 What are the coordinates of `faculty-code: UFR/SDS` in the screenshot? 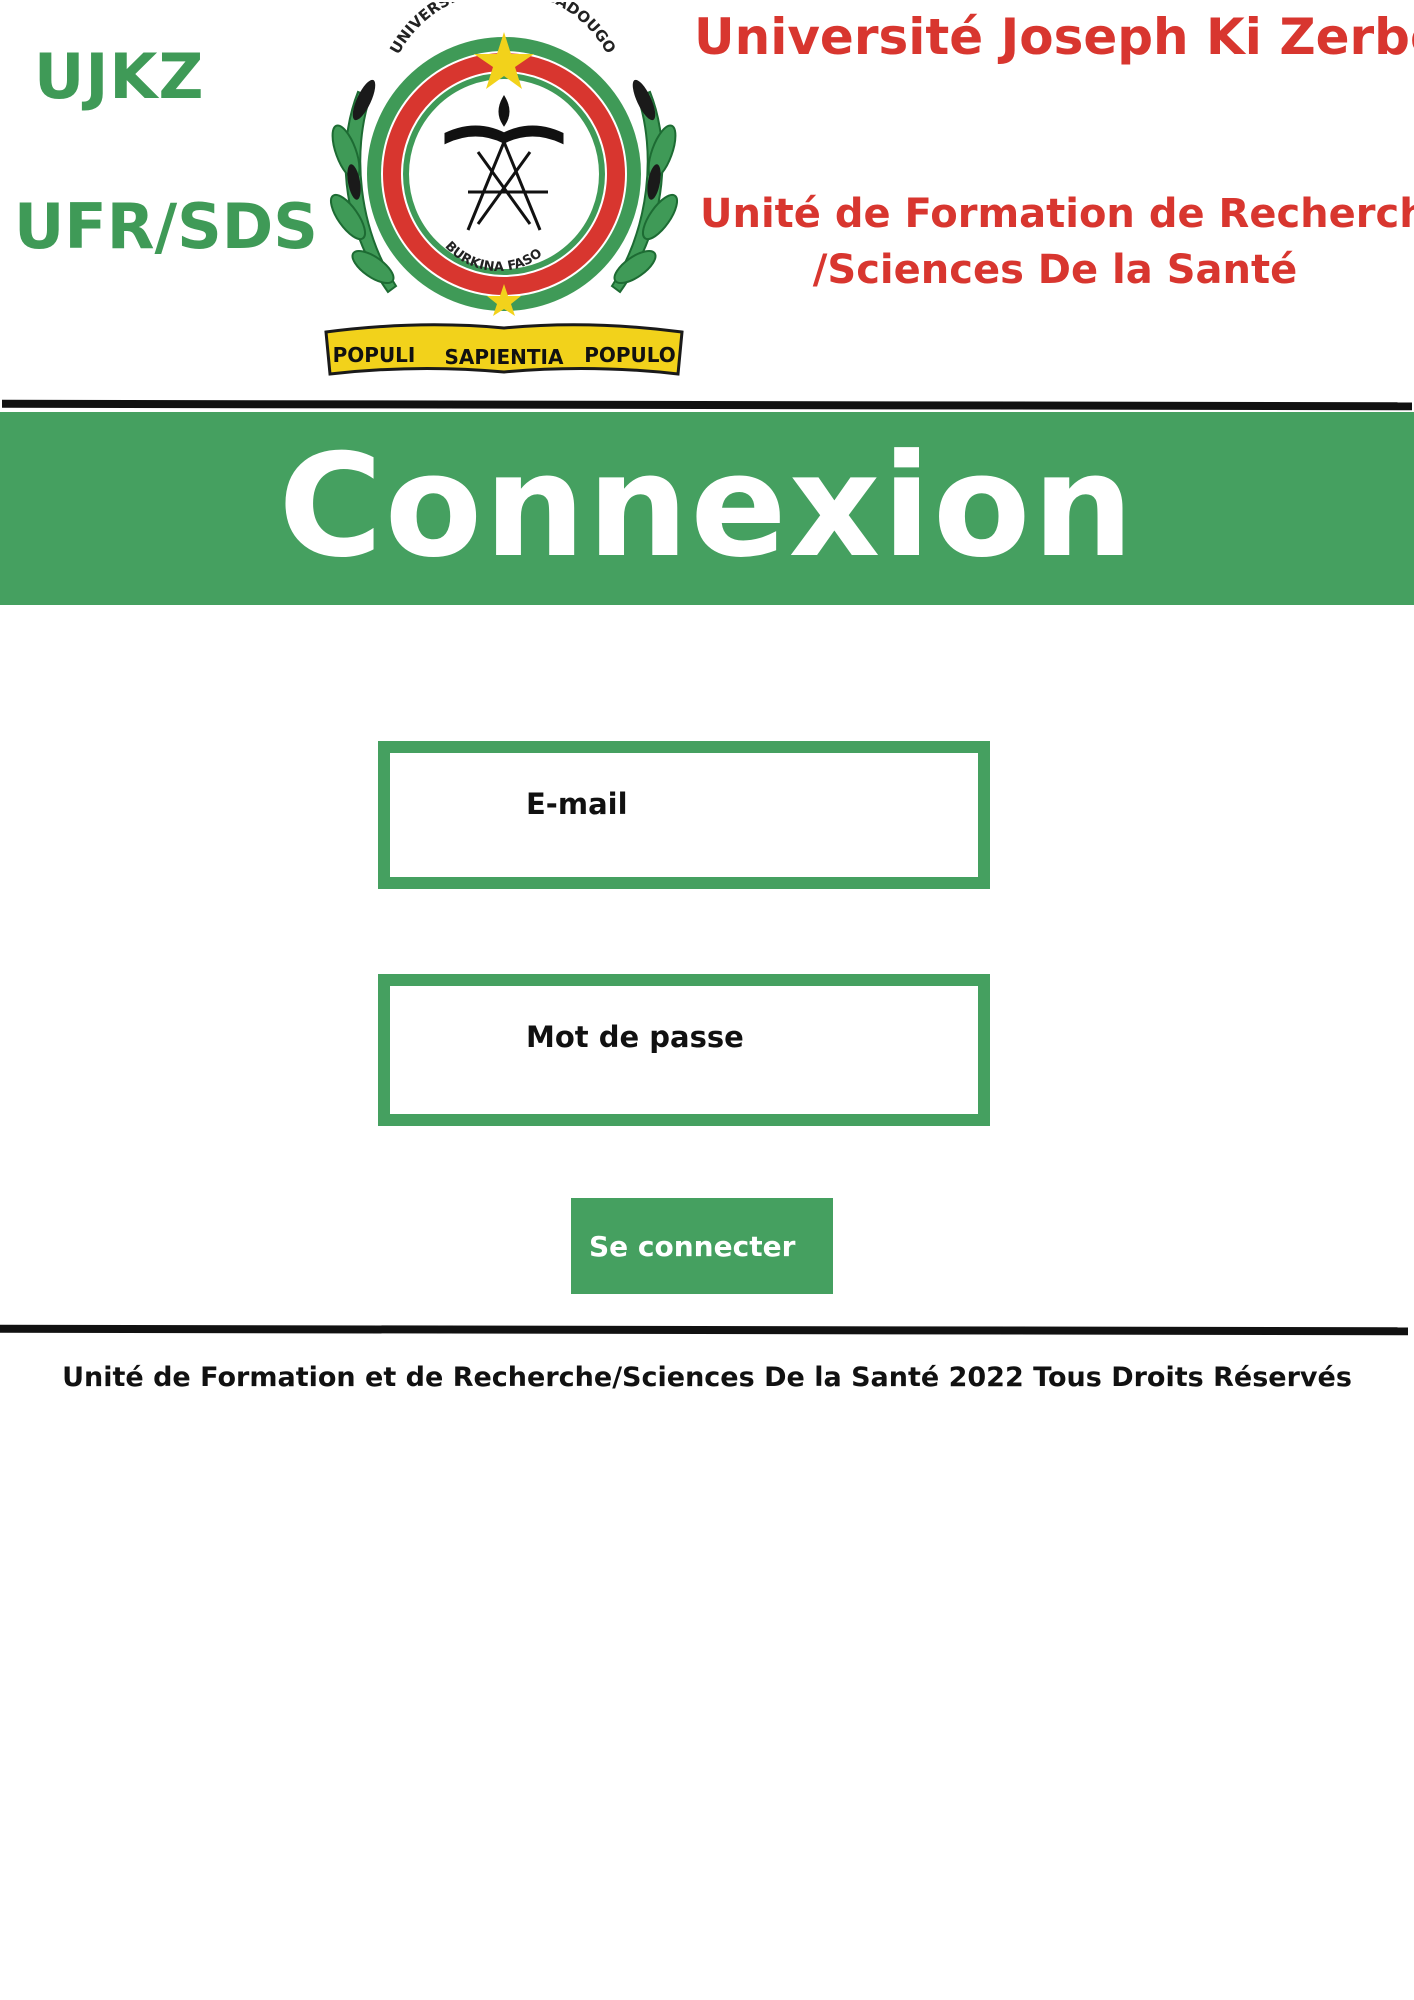 It's located at (166, 226).